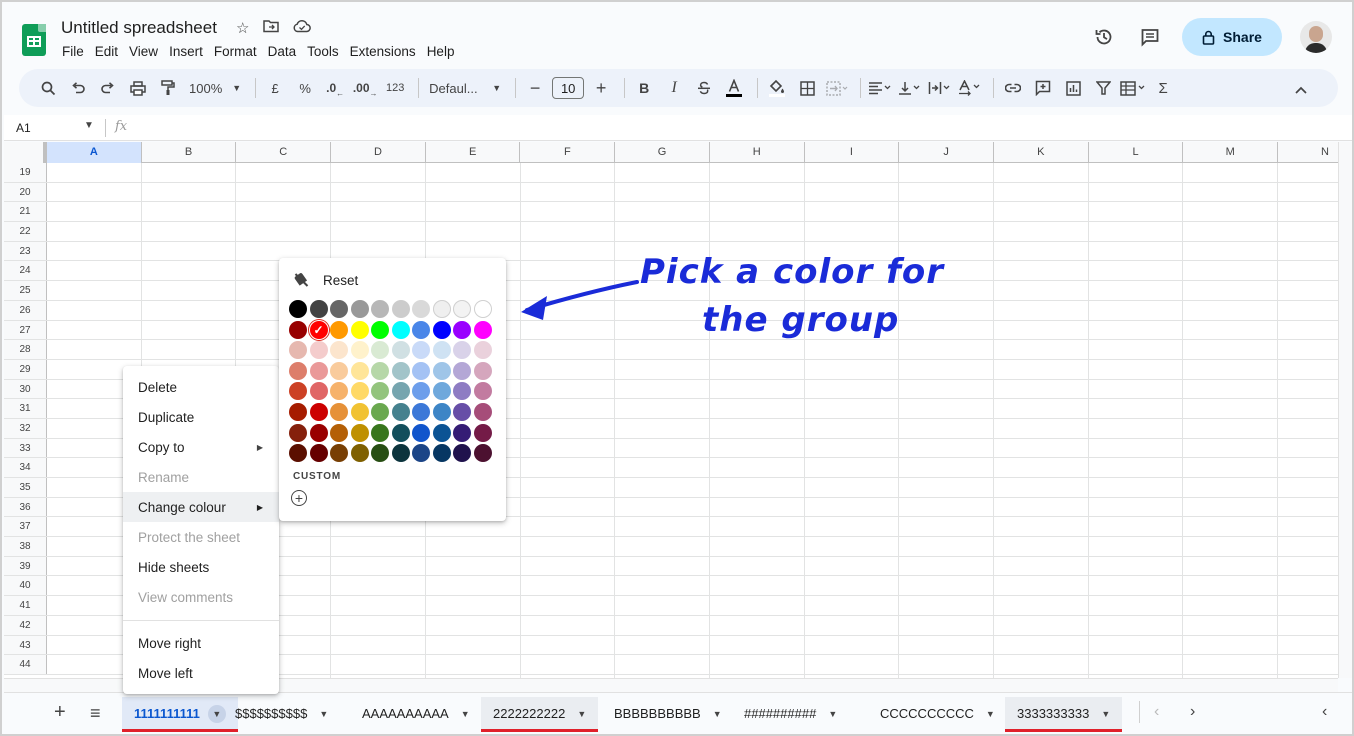  Describe the element at coordinates (201, 417) in the screenshot. I see `menu-item-duplicate: Duplicate` at that location.